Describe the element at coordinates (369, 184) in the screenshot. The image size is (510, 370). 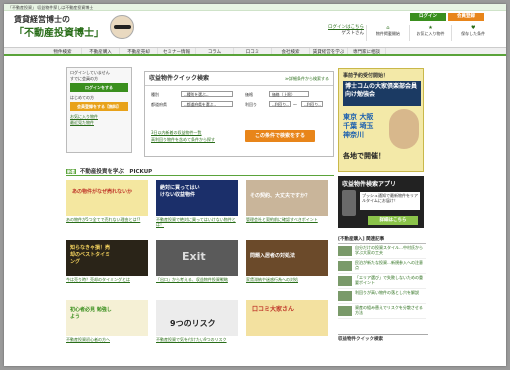
I see `app-title: 収益物件検索アプリ` at that location.